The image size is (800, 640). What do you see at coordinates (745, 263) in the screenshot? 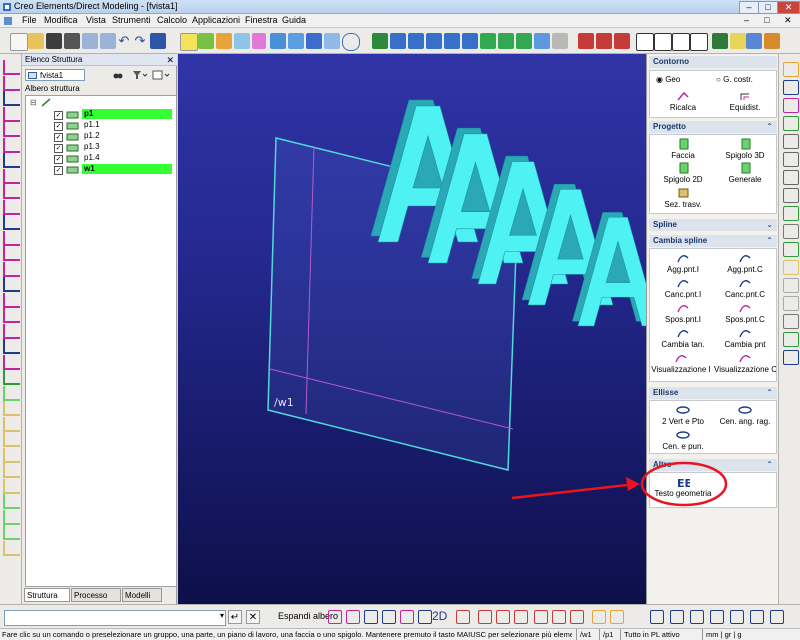
I see `agg-pnt-c-button: Agg.pnt.C` at bounding box center [745, 263].